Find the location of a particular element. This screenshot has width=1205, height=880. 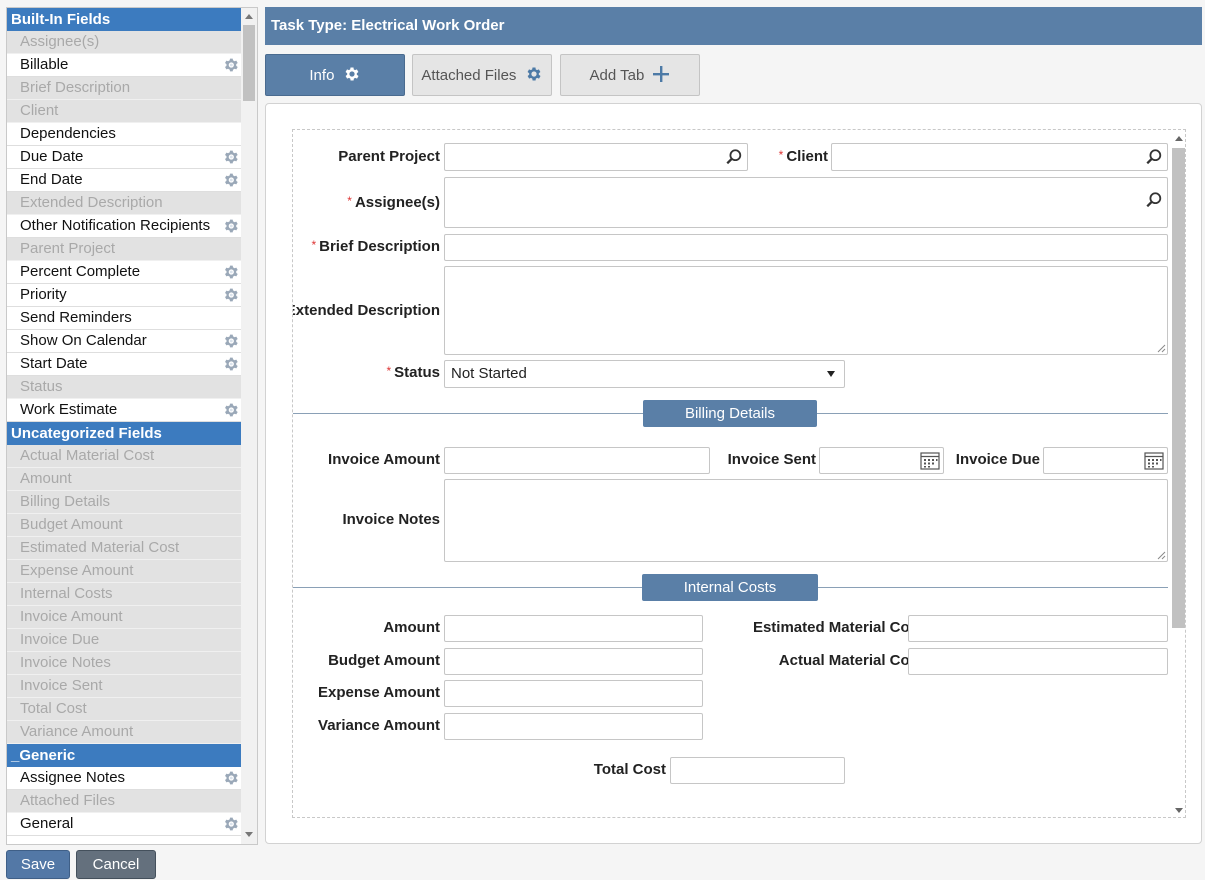

field-list-item-label: Start Date is located at coordinates (54, 363).